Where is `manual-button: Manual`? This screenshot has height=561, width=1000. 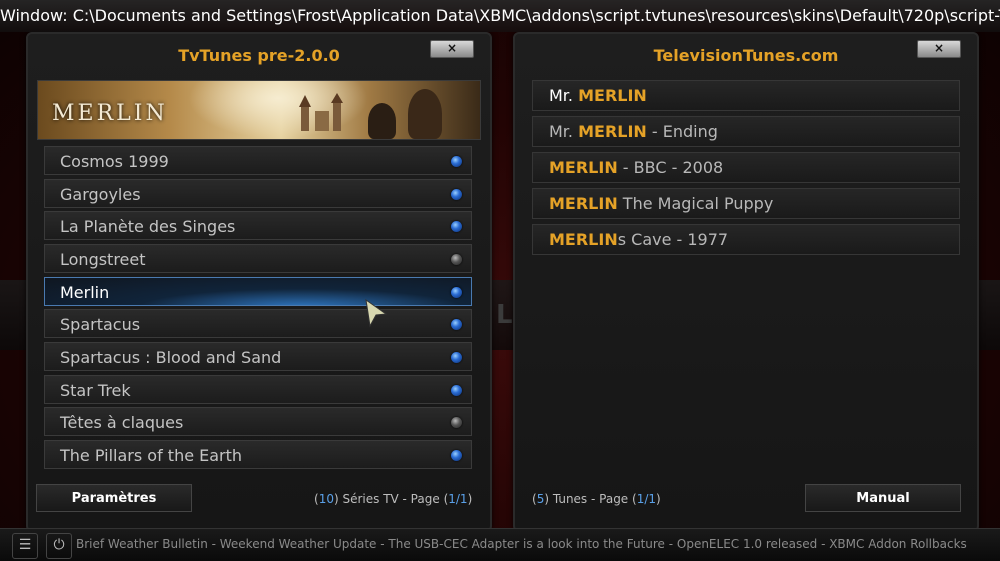
manual-button: Manual is located at coordinates (883, 498).